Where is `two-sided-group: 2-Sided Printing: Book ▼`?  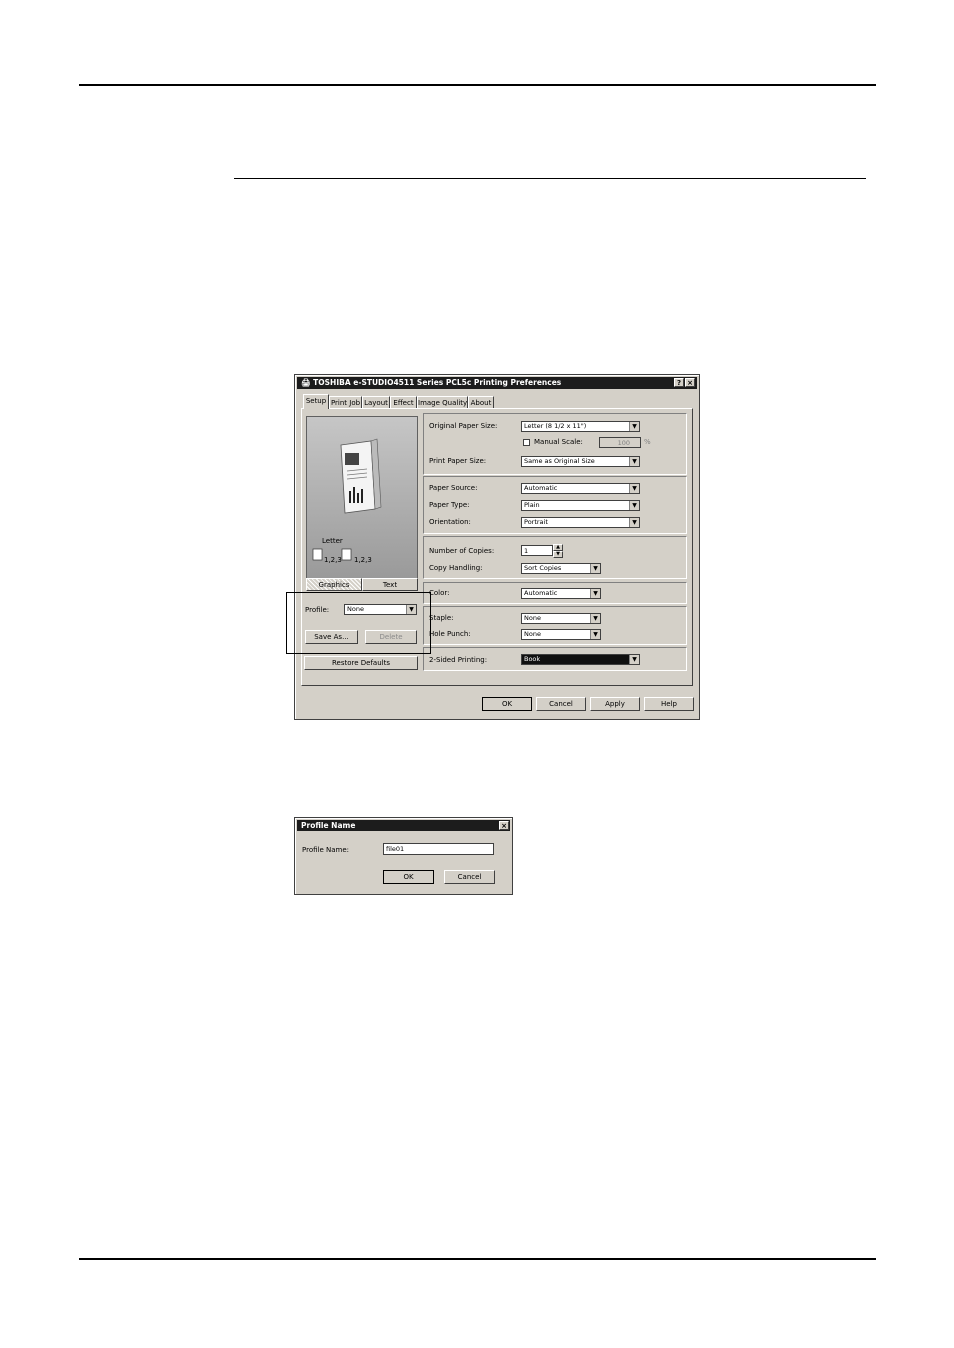 two-sided-group: 2-Sided Printing: Book ▼ is located at coordinates (555, 659).